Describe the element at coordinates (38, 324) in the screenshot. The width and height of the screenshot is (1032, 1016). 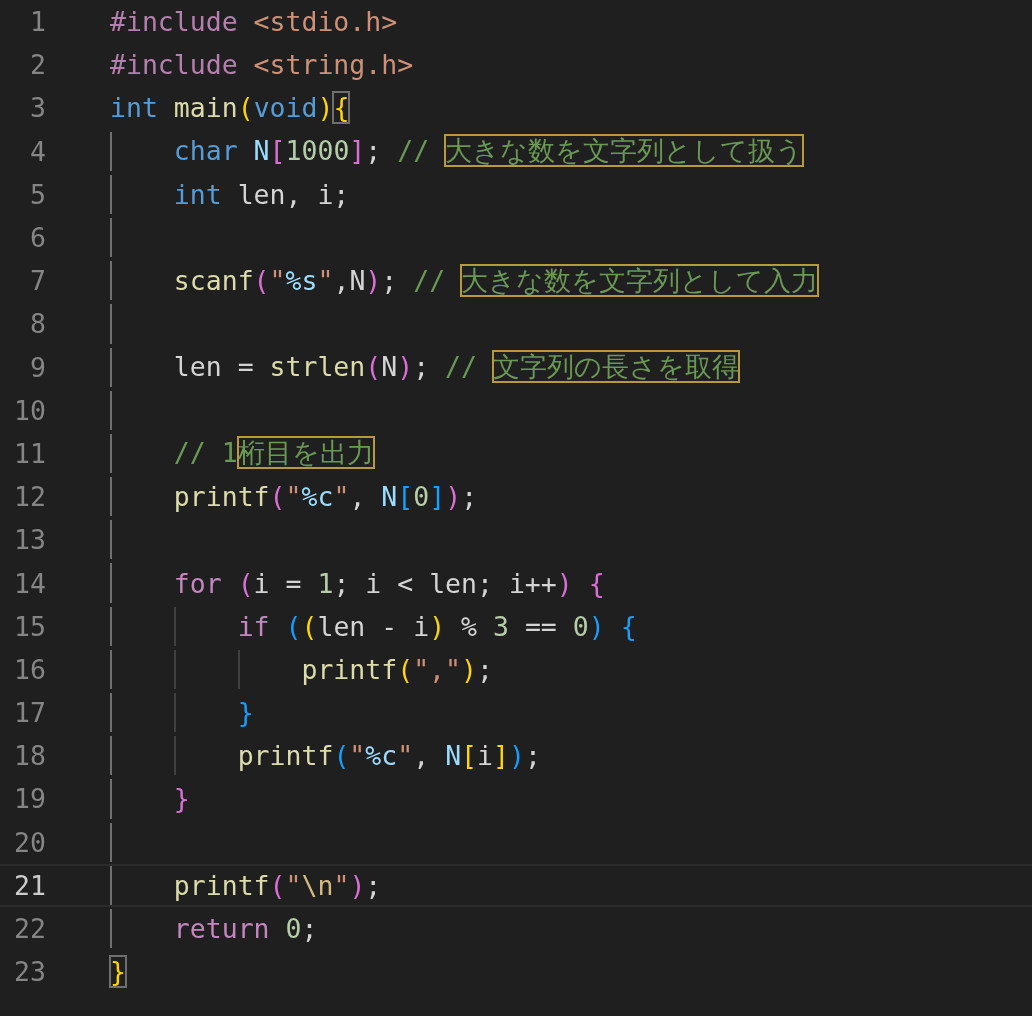
I see `line-number: 8` at that location.